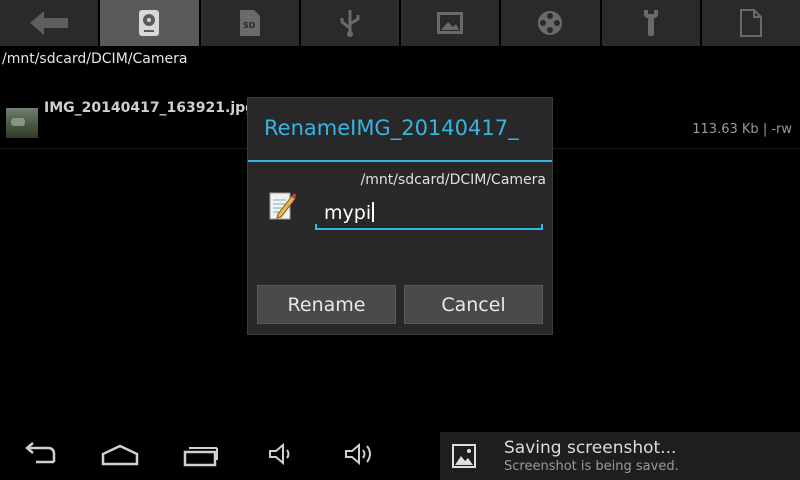  Describe the element at coordinates (400, 161) in the screenshot. I see `dialog-title-divider` at that location.